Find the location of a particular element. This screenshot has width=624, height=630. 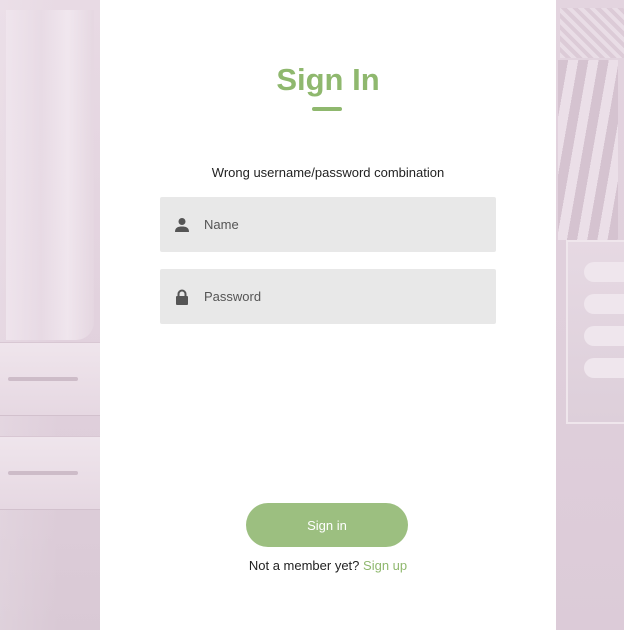

page-title: Sign In is located at coordinates (328, 79).